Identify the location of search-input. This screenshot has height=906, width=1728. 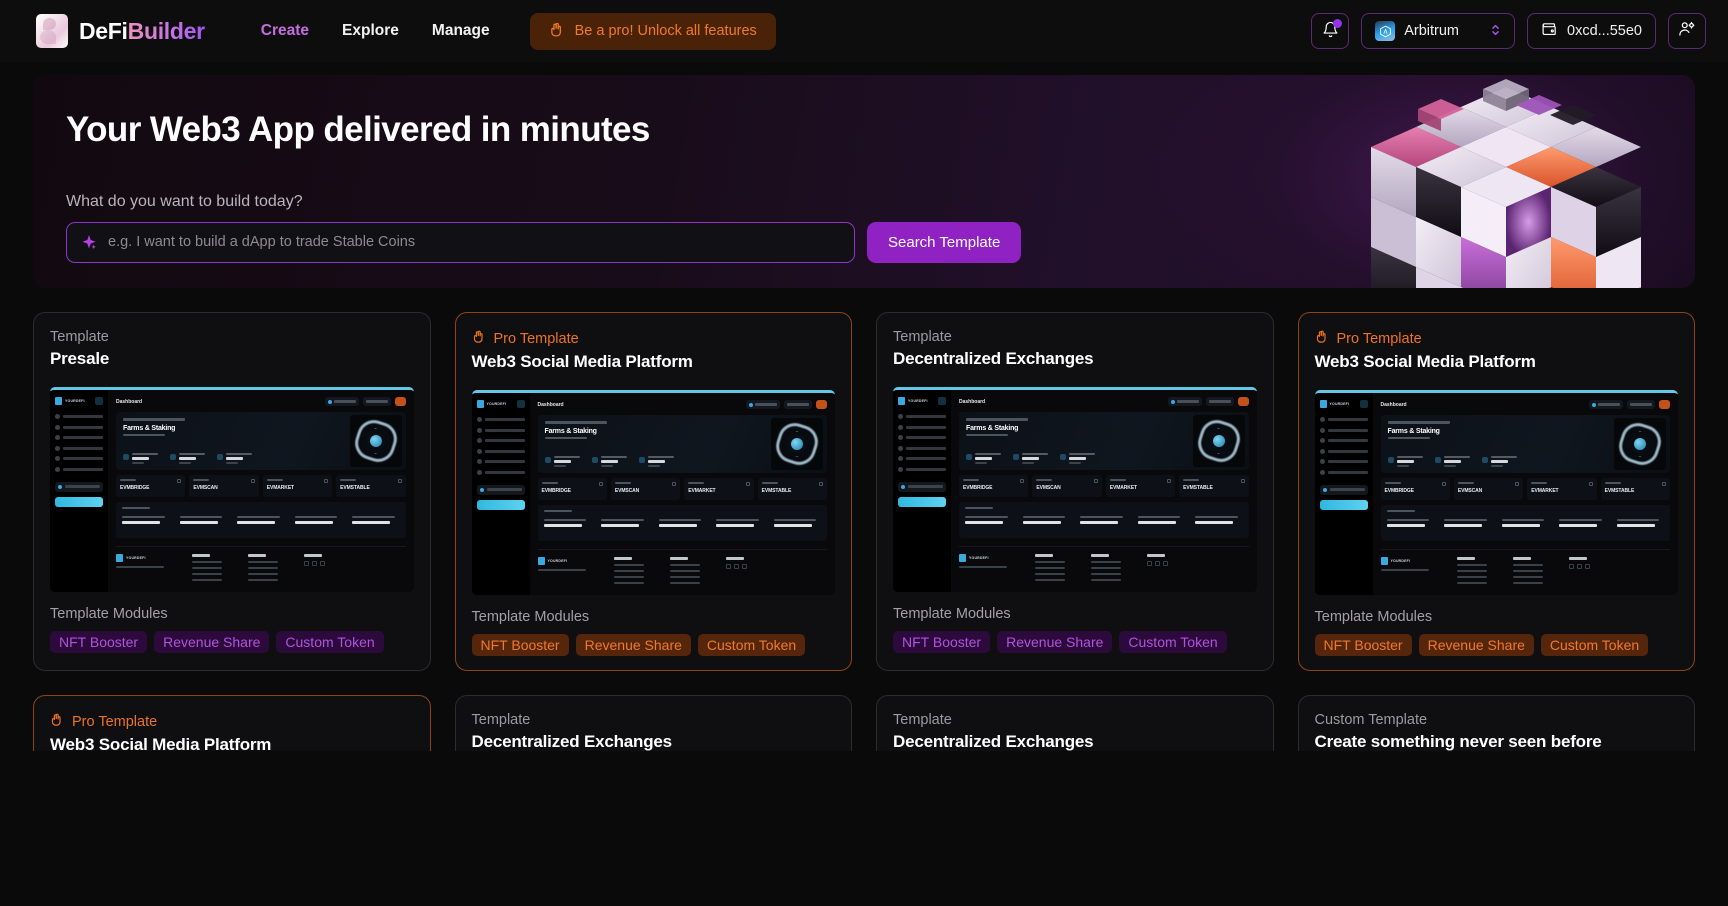
(474, 242).